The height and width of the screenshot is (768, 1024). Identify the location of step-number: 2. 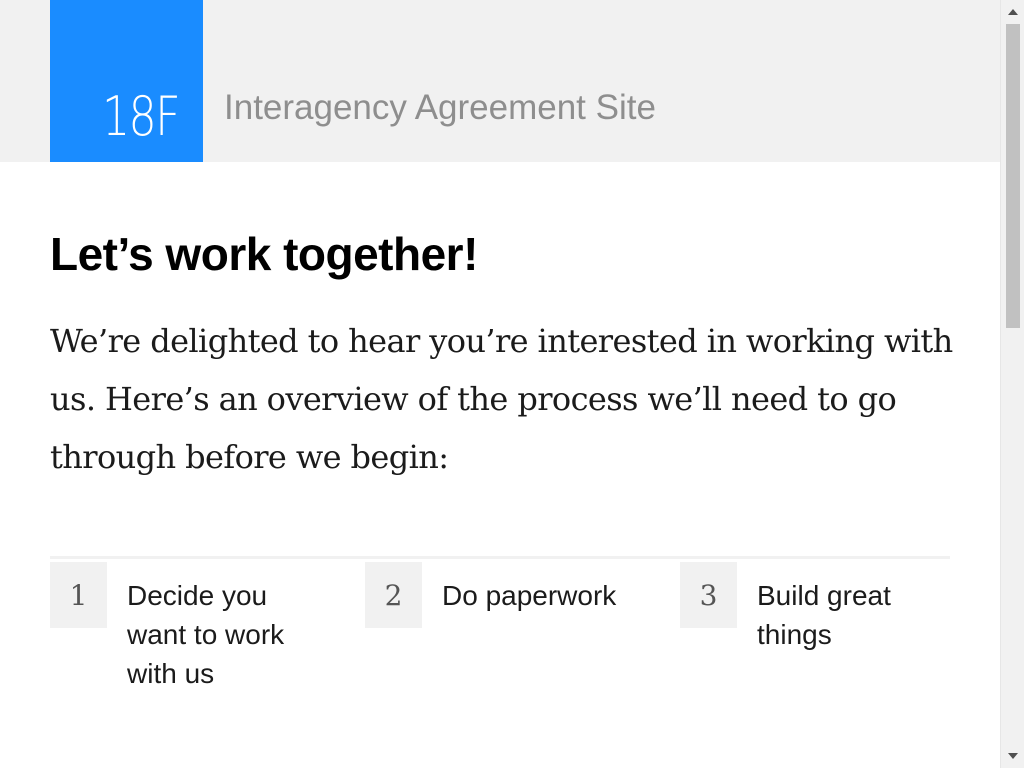
(393, 595).